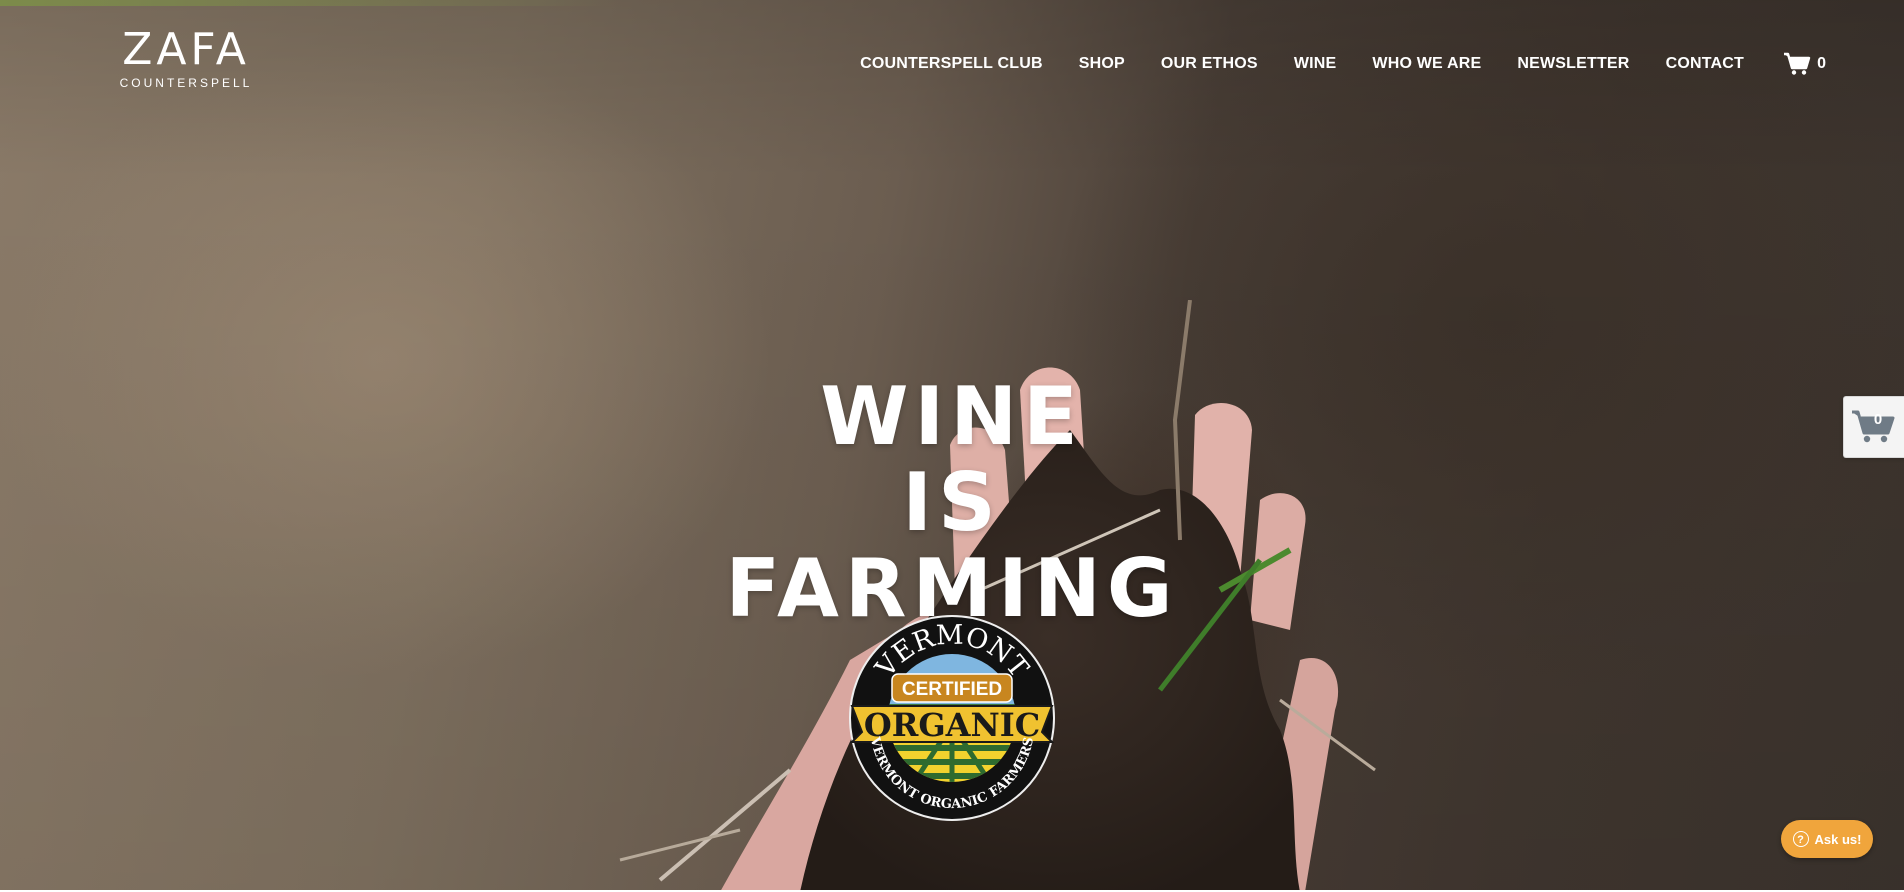  I want to click on ask-us-chat-button: ? Ask us!, so click(1827, 839).